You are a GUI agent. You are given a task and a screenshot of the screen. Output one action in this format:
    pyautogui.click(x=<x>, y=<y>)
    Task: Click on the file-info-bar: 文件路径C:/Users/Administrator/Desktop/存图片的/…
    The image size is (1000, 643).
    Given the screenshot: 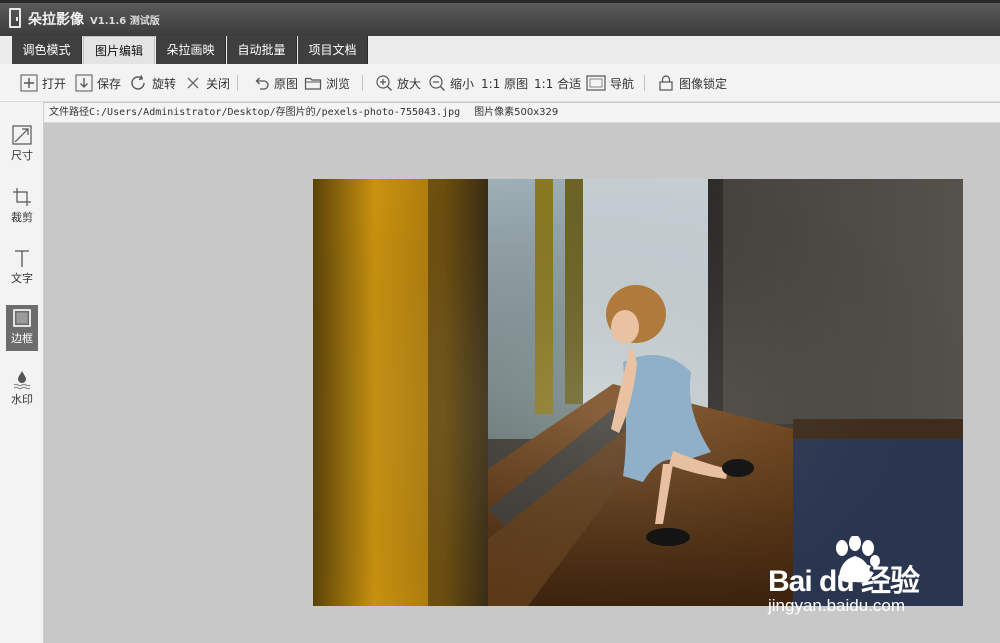 What is the action you would take?
    pyautogui.click(x=522, y=113)
    